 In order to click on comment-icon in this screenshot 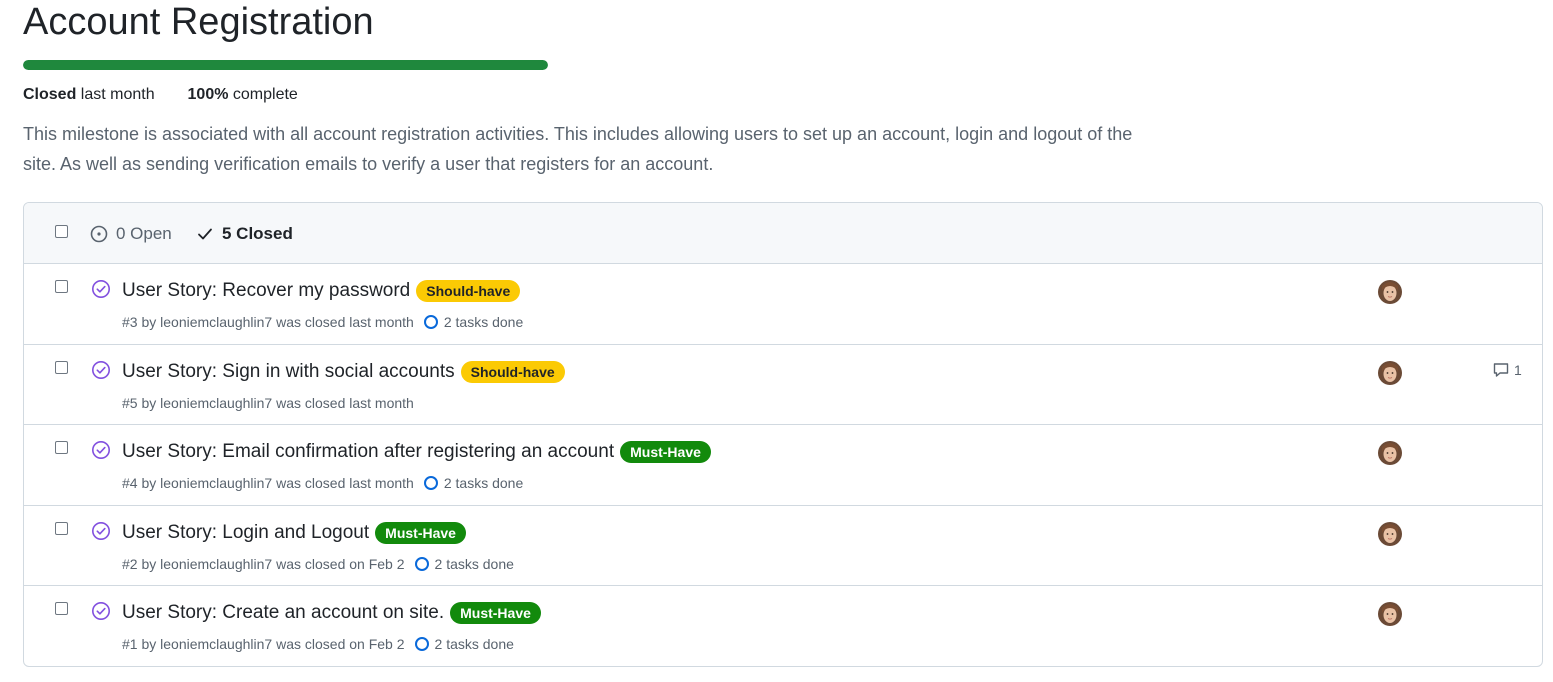, I will do `click(1501, 369)`.